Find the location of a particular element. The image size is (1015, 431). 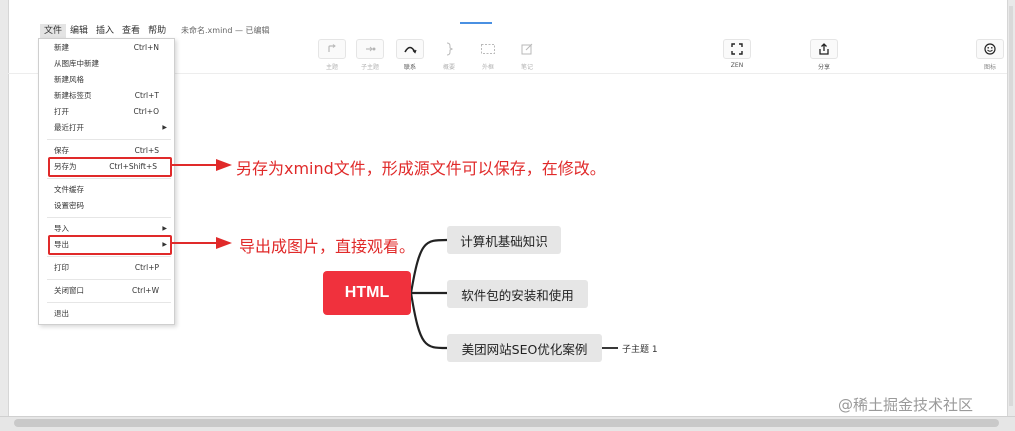

menu-close-window-shortcut: Ctrl+W is located at coordinates (145, 290).